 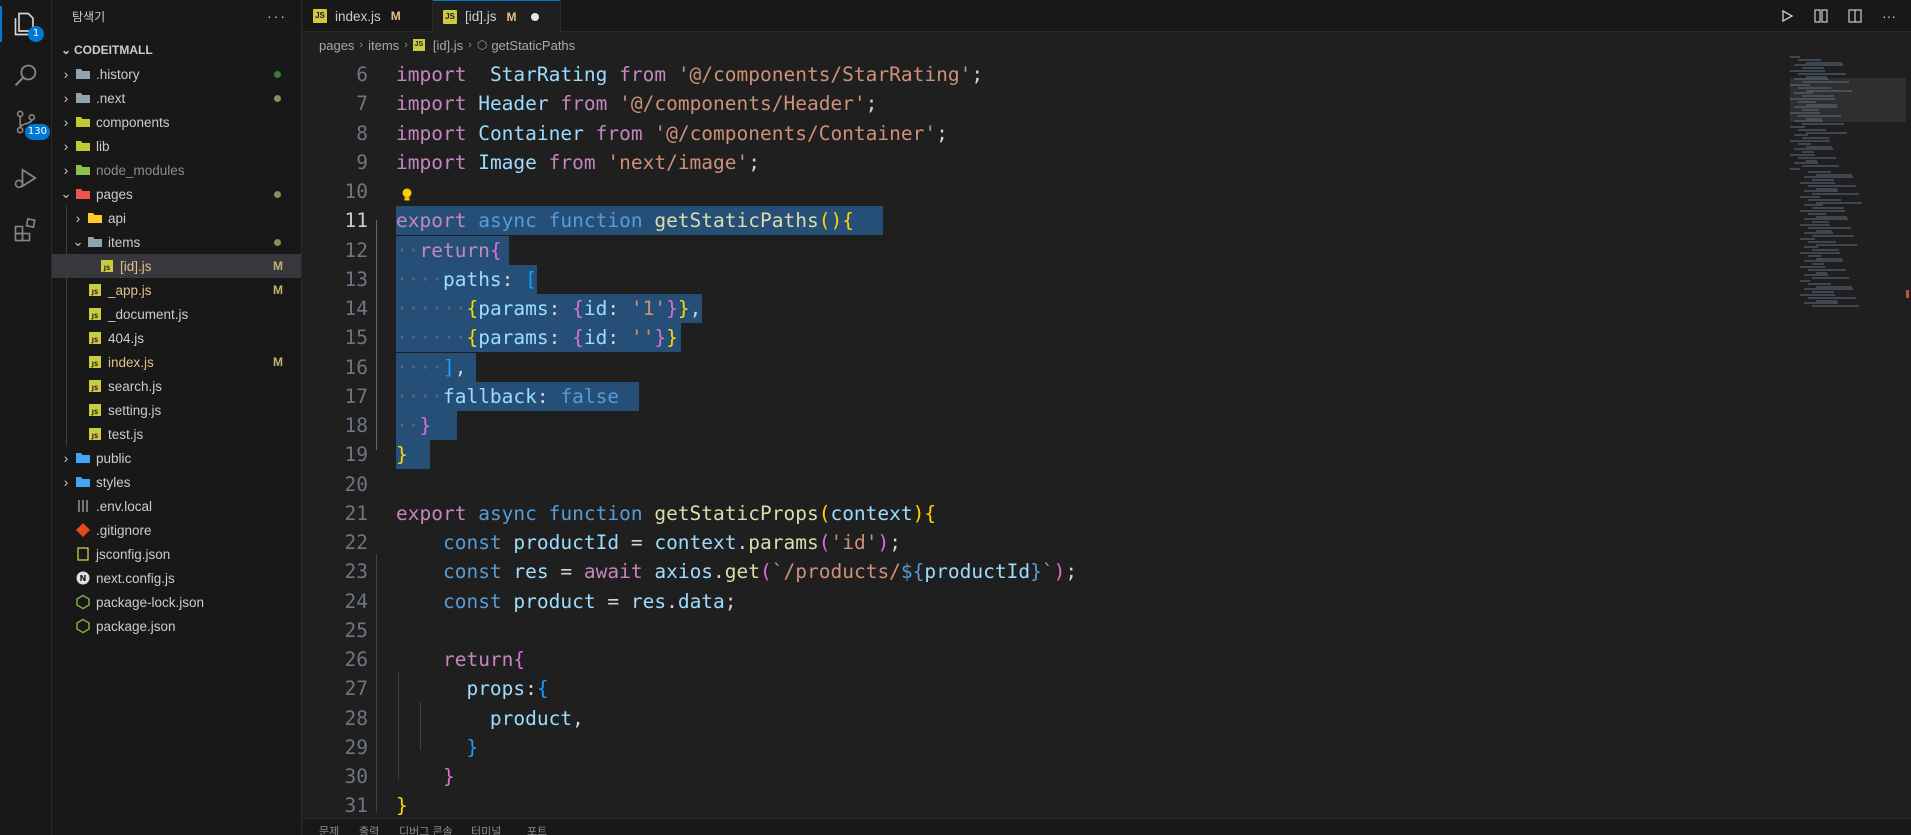 What do you see at coordinates (176, 578) in the screenshot?
I see `file-item: Nnext.config.js` at bounding box center [176, 578].